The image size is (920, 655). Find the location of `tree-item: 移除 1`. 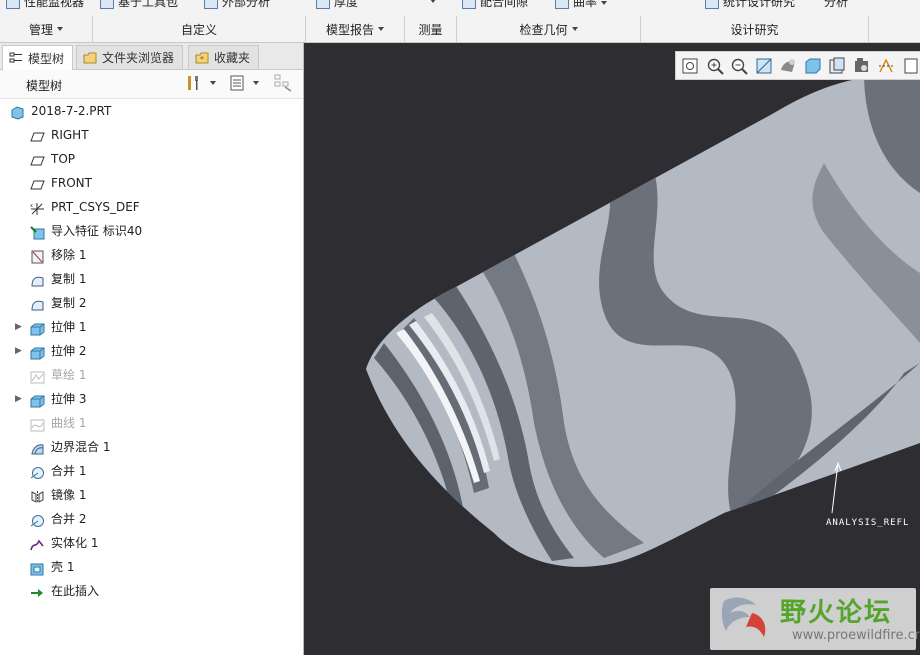

tree-item: 移除 1 is located at coordinates (151, 255).